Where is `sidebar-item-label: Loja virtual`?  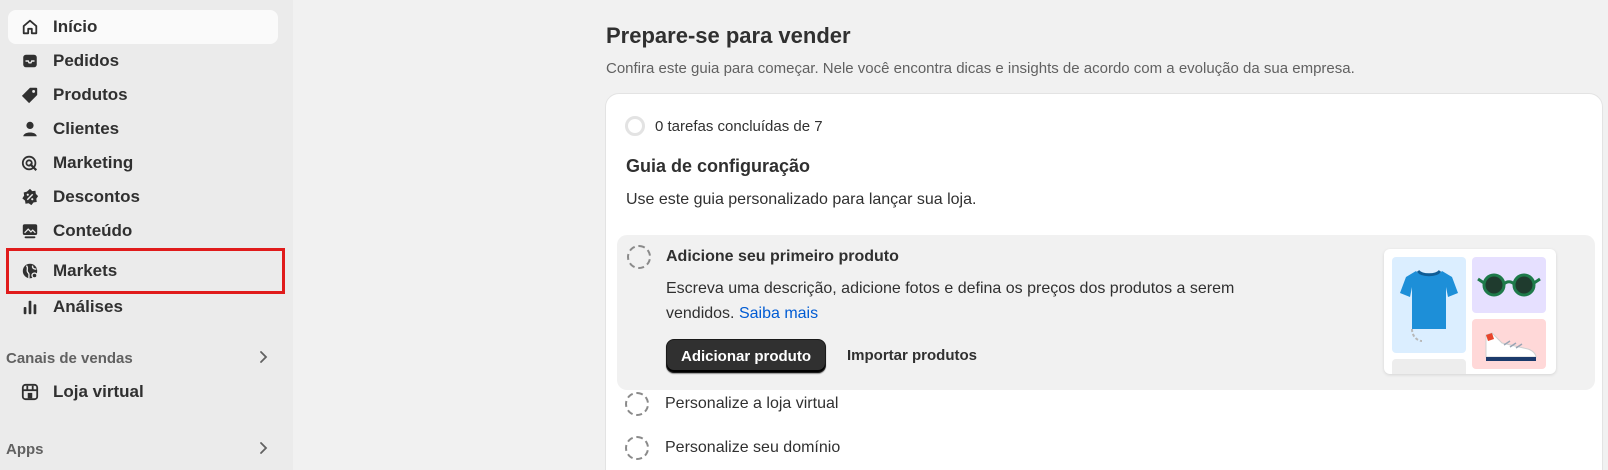
sidebar-item-label: Loja virtual is located at coordinates (98, 391).